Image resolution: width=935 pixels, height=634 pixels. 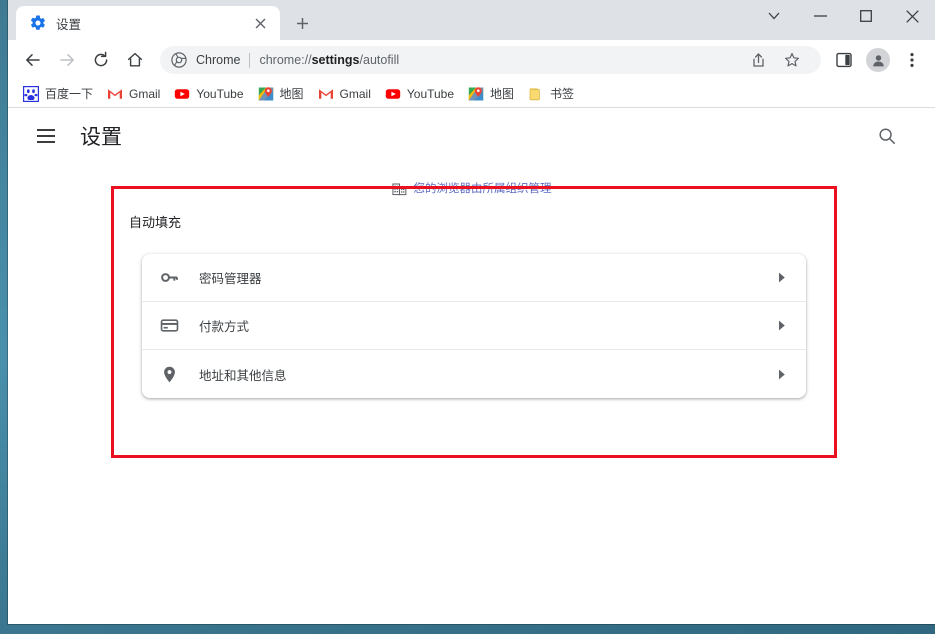 I want to click on hamburger-icon, so click(x=46, y=136).